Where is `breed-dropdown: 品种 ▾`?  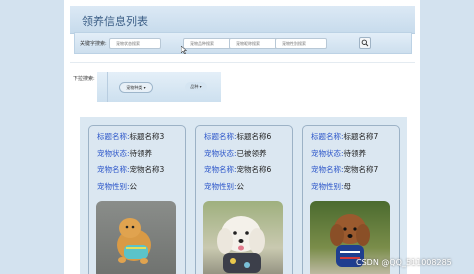 breed-dropdown: 品种 ▾ is located at coordinates (196, 87).